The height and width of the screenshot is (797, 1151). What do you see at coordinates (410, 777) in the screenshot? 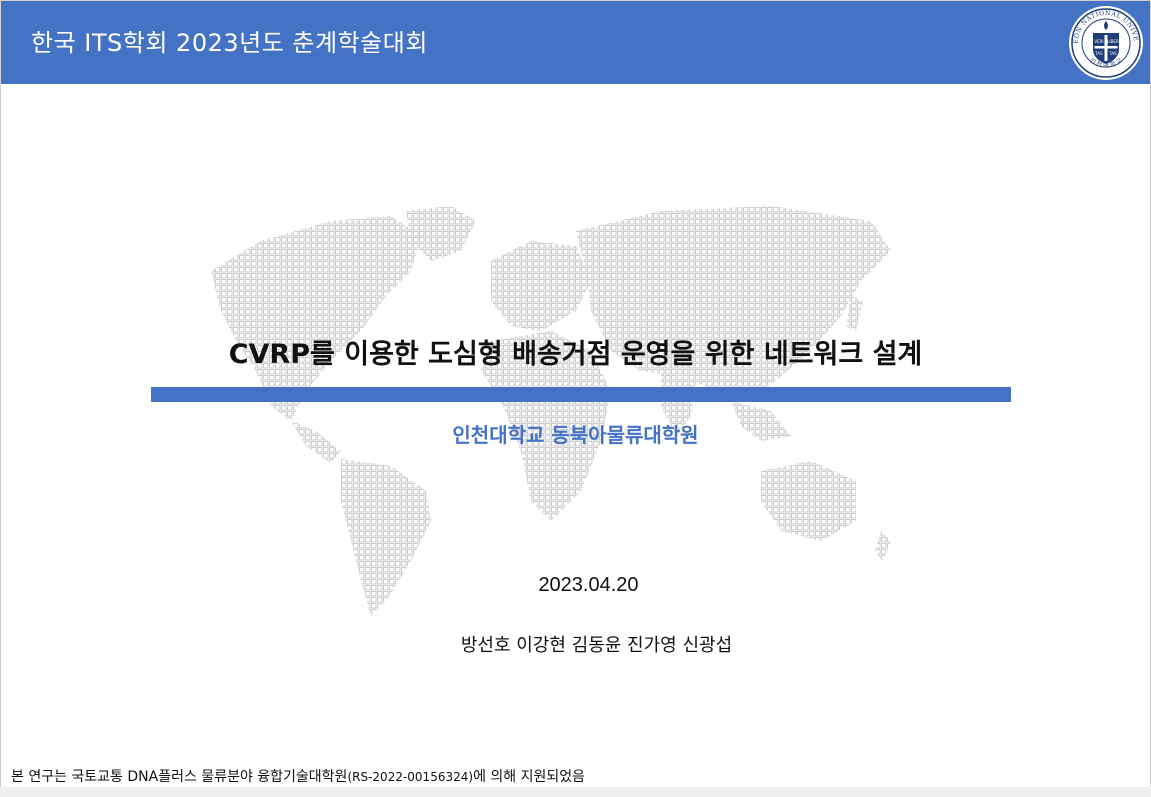
I see `grant-code: (RS-2022-00156324)` at bounding box center [410, 777].